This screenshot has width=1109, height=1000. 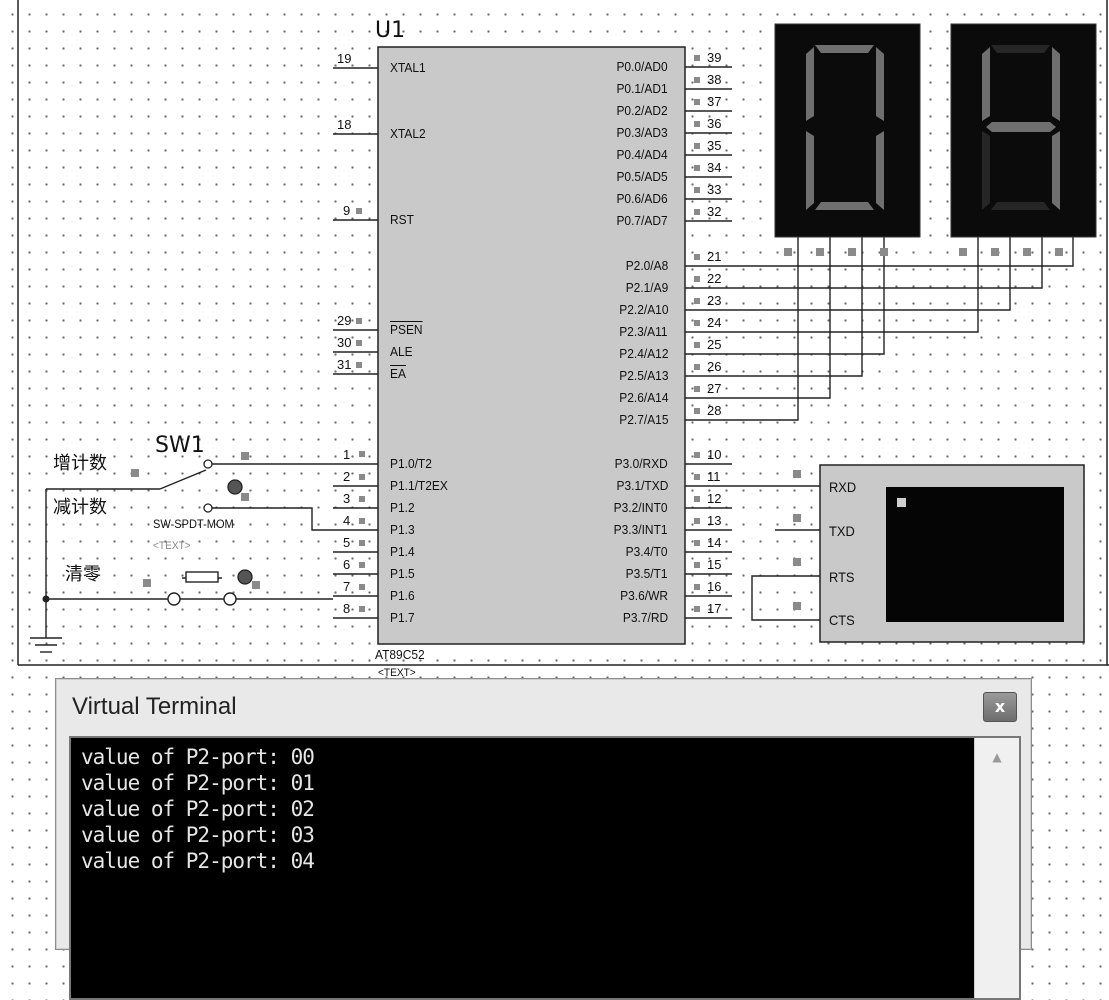 I want to click on mcu-pin-label: P0.0/AD0, so click(x=642, y=66).